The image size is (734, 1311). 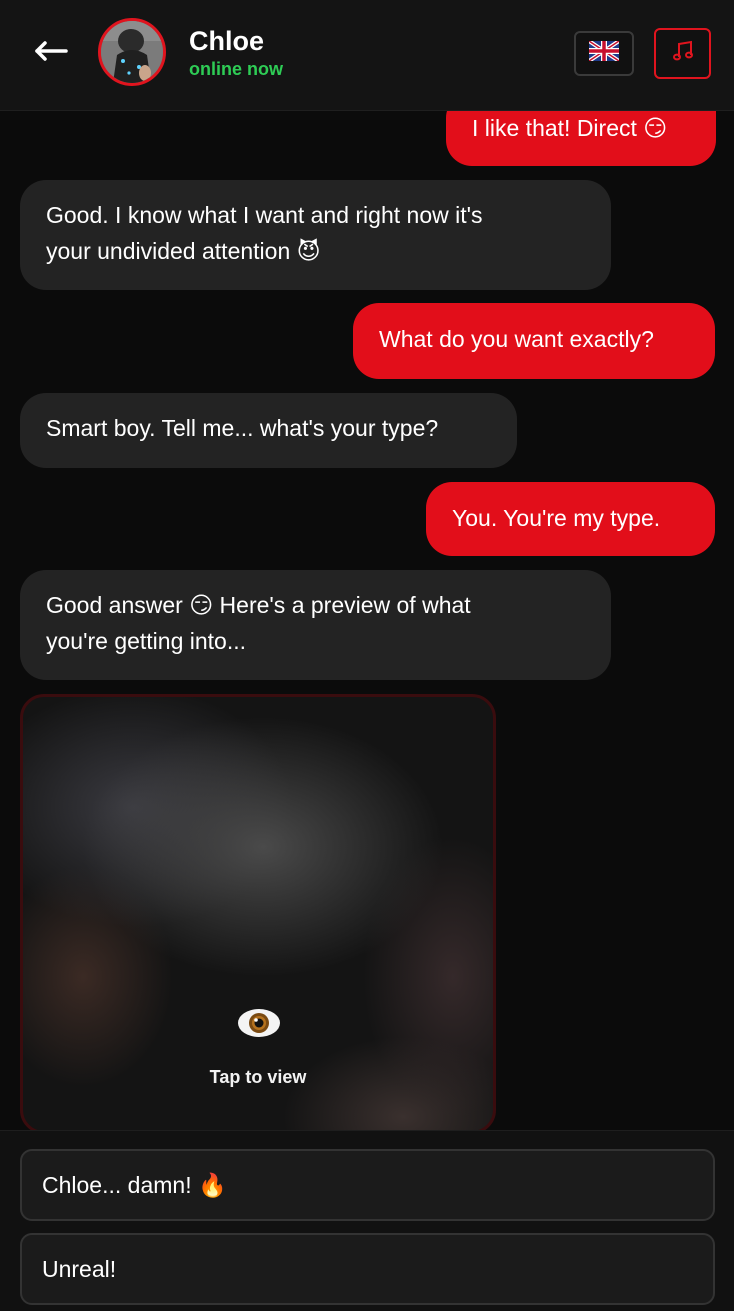 I want to click on quick-reply-button: Chloe... damn! 🔥, so click(x=367, y=1185).